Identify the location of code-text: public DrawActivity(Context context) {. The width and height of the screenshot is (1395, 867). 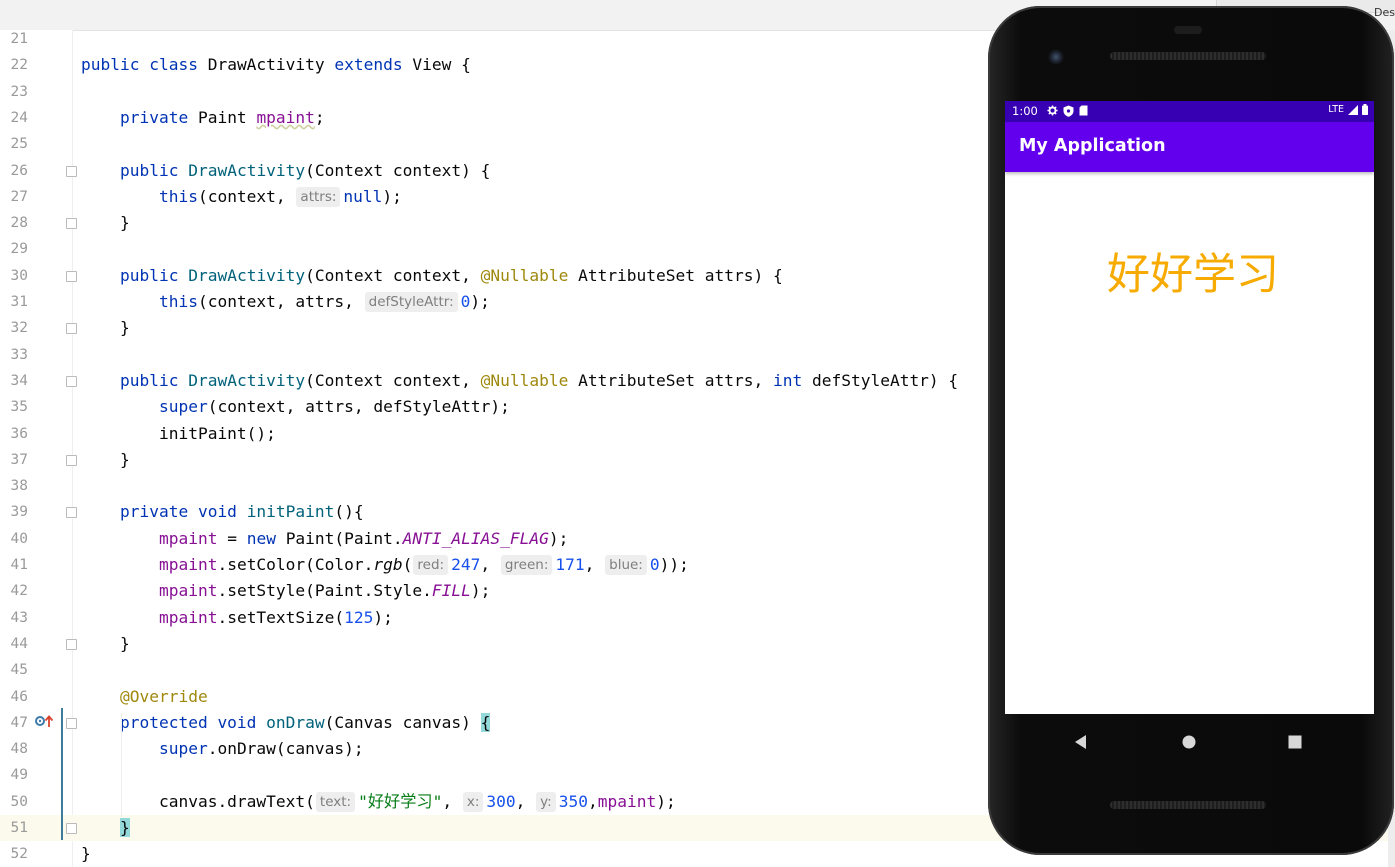
(285, 171).